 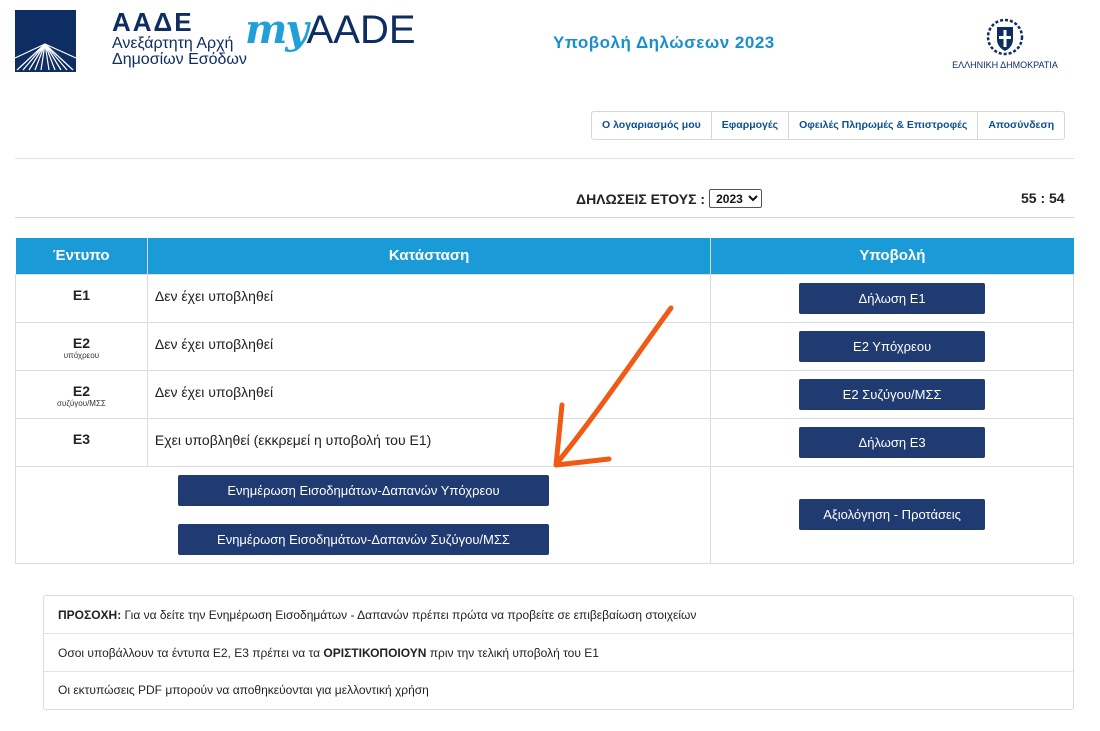 What do you see at coordinates (153, 22) in the screenshot?
I see `org-short-name: ΑΑΔΕ` at bounding box center [153, 22].